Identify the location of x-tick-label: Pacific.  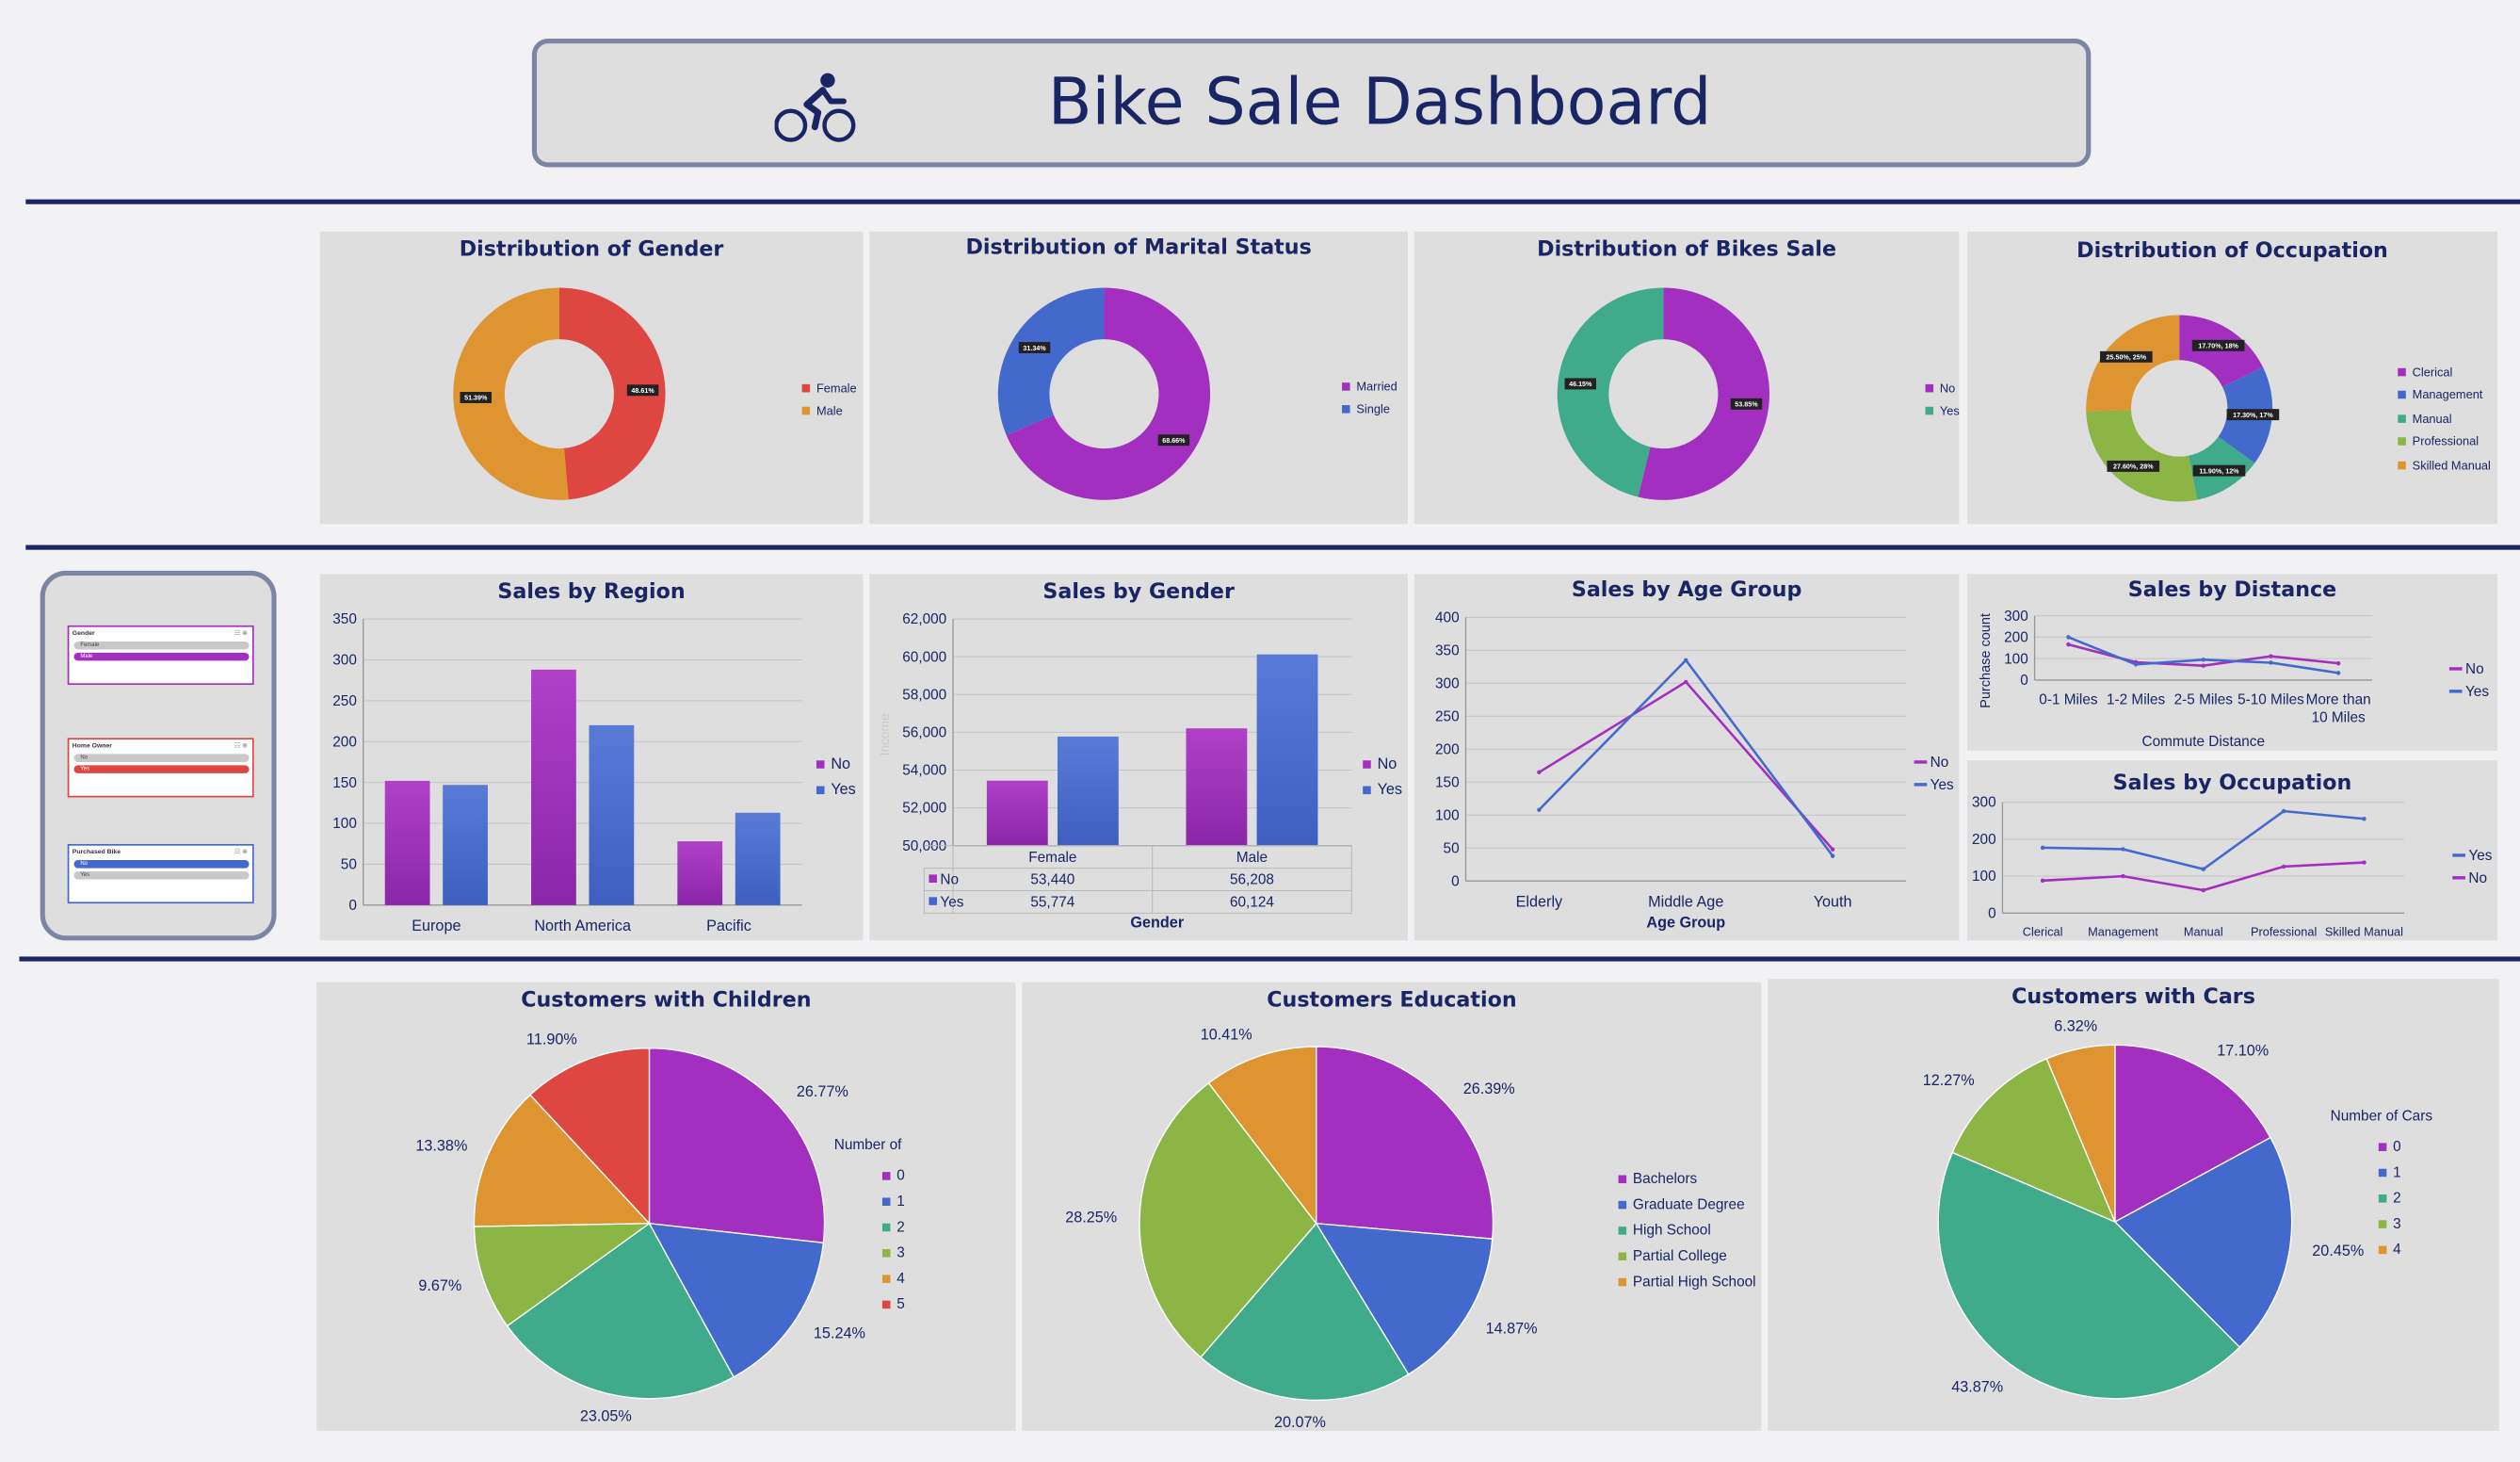
(729, 926).